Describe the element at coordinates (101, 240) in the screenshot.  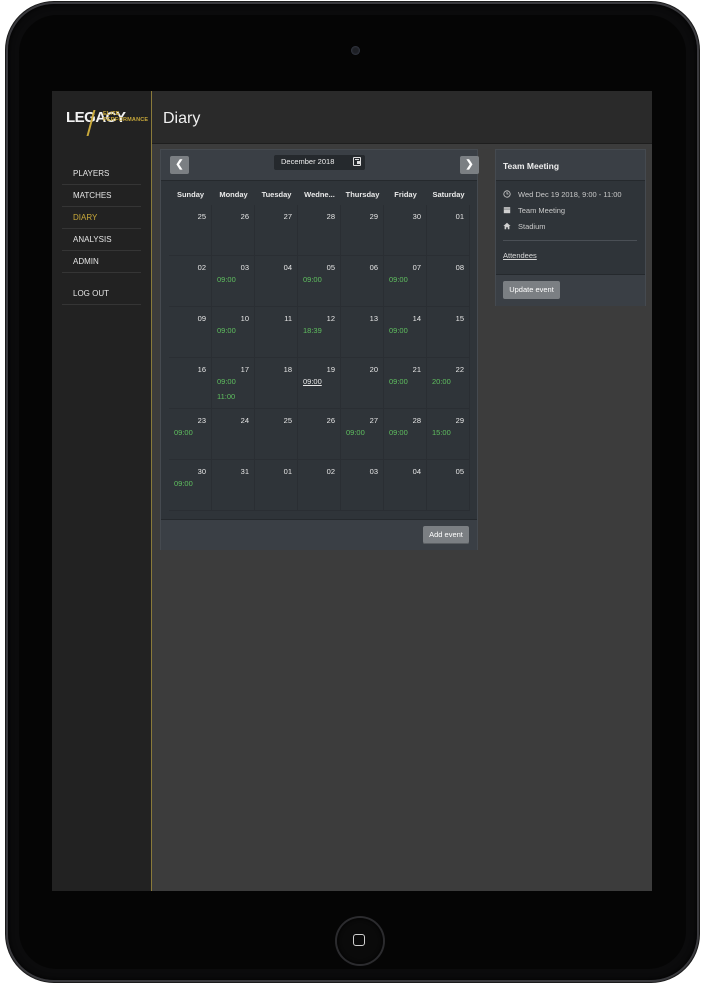
I see `sidebar-item-analysis: ANALYSIS` at that location.